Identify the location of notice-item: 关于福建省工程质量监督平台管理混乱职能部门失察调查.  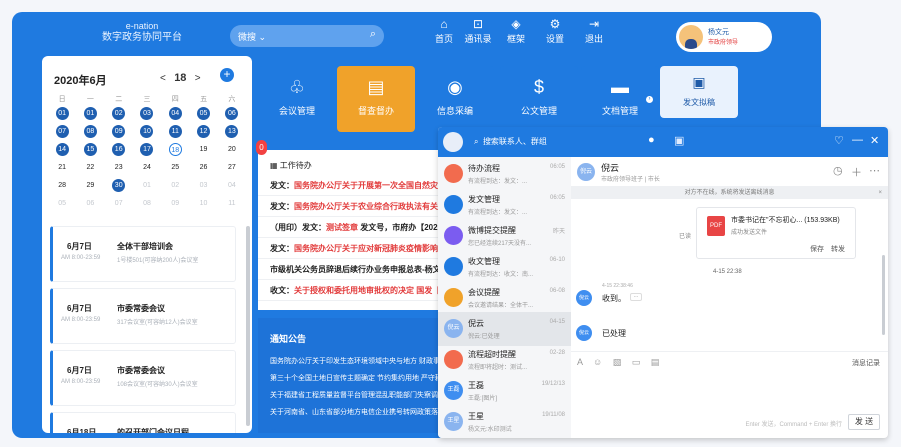
(357, 395).